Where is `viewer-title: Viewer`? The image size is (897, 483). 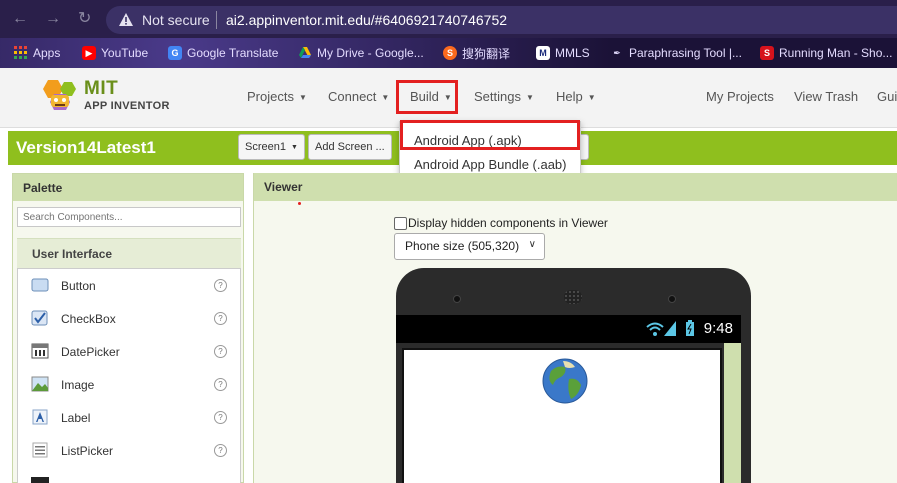
viewer-title: Viewer is located at coordinates (283, 187).